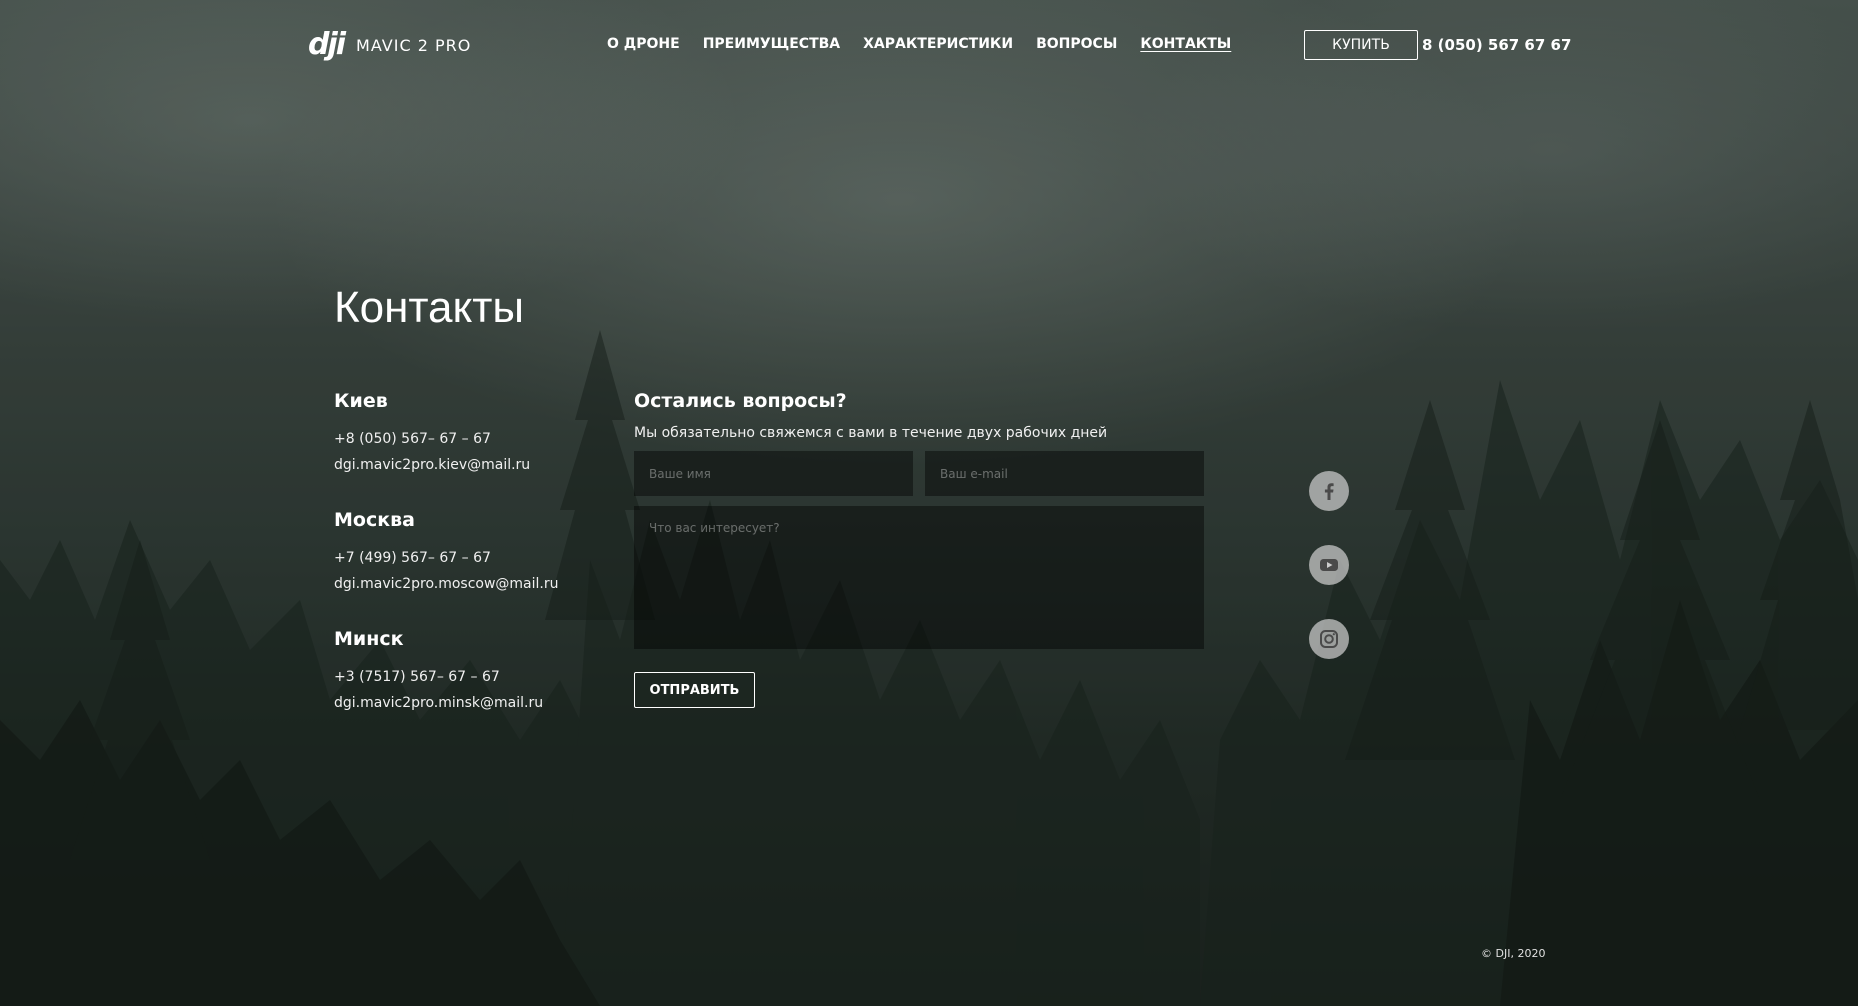  I want to click on nav-item-specs: ХАРАКТЕРИСТИКИ, so click(938, 44).